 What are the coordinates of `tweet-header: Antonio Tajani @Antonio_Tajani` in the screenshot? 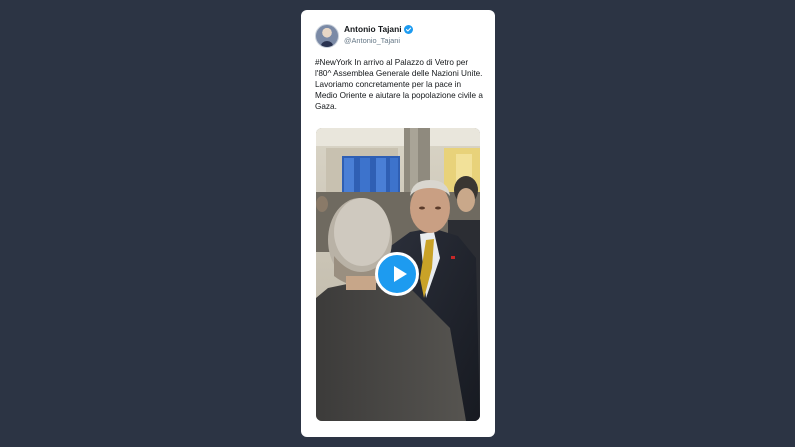 It's located at (400, 36).